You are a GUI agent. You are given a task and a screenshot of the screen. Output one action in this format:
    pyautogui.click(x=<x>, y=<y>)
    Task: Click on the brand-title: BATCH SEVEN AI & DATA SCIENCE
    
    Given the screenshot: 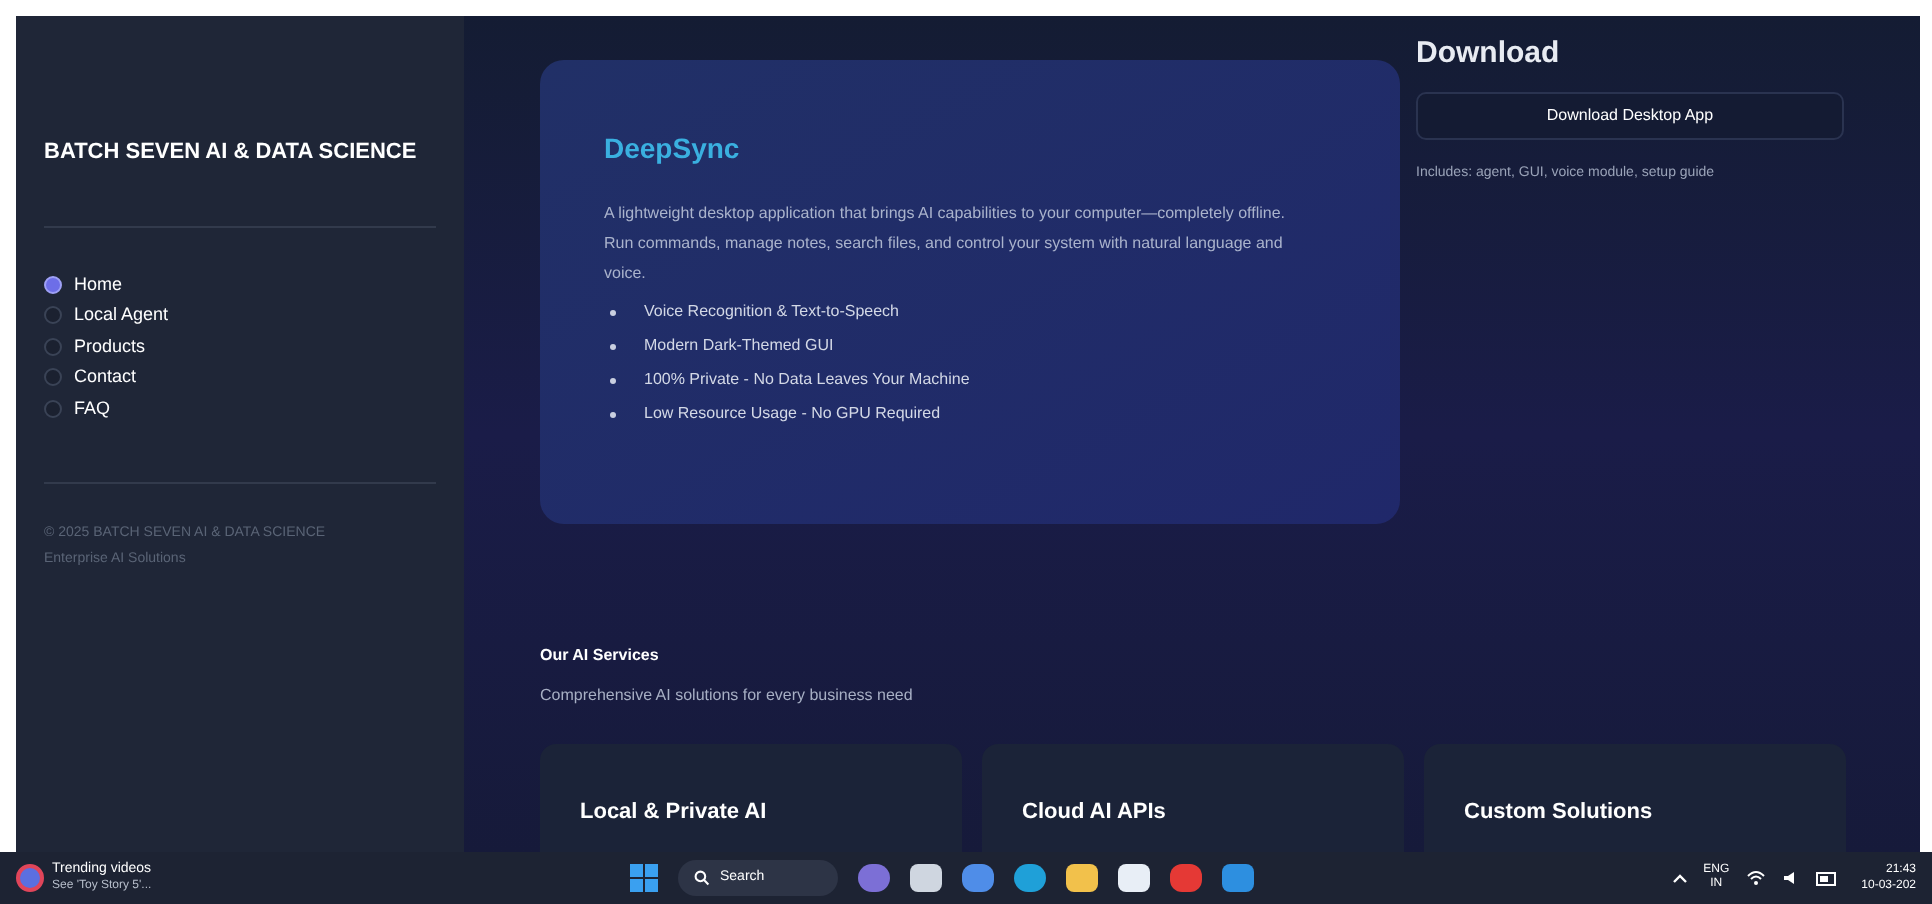 What is the action you would take?
    pyautogui.click(x=231, y=153)
    